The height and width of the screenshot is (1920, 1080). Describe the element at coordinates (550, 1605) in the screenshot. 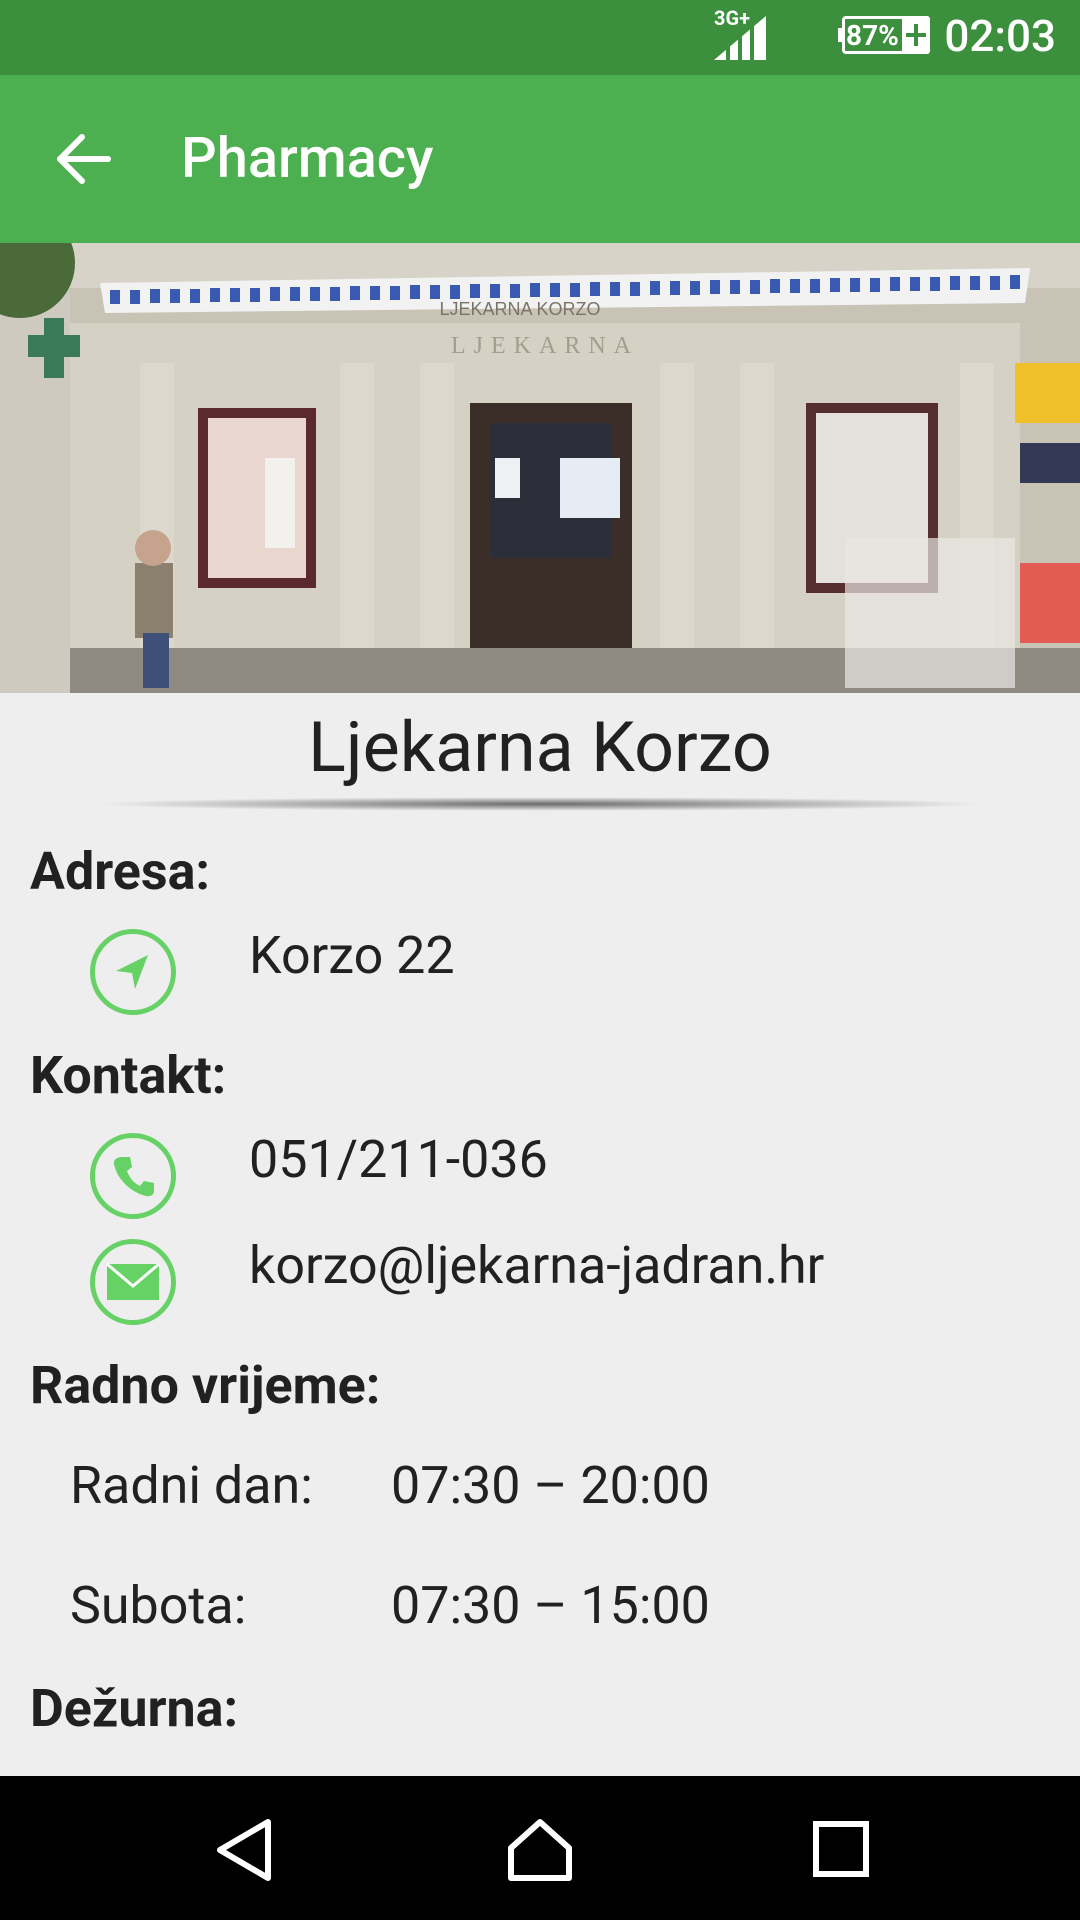

I see `hours-time-saturday: 07:30 – 15:00` at that location.